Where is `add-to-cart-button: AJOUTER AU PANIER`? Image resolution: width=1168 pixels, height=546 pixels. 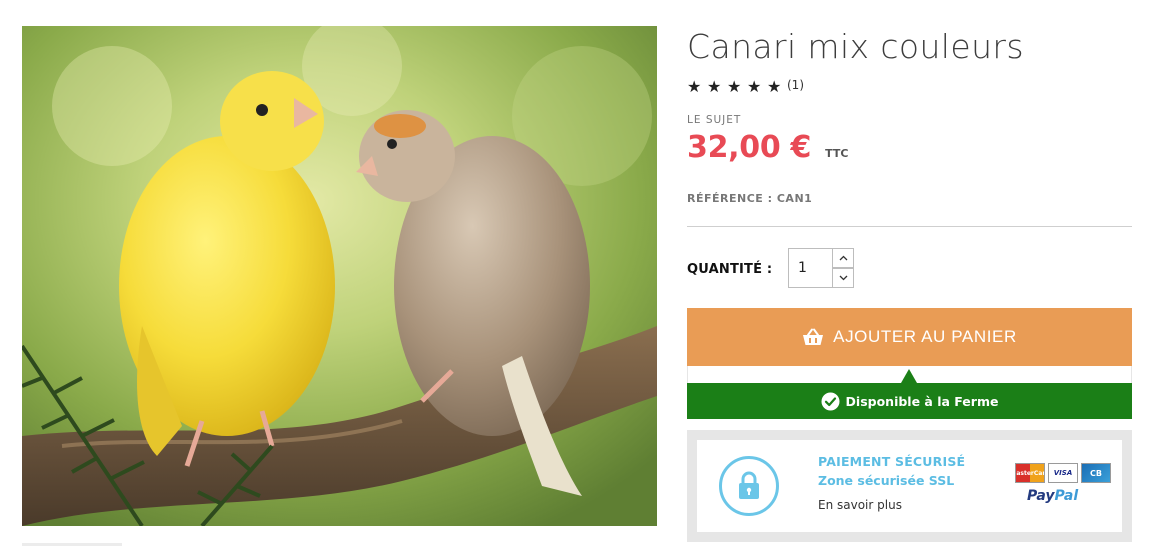 add-to-cart-button: AJOUTER AU PANIER is located at coordinates (909, 337).